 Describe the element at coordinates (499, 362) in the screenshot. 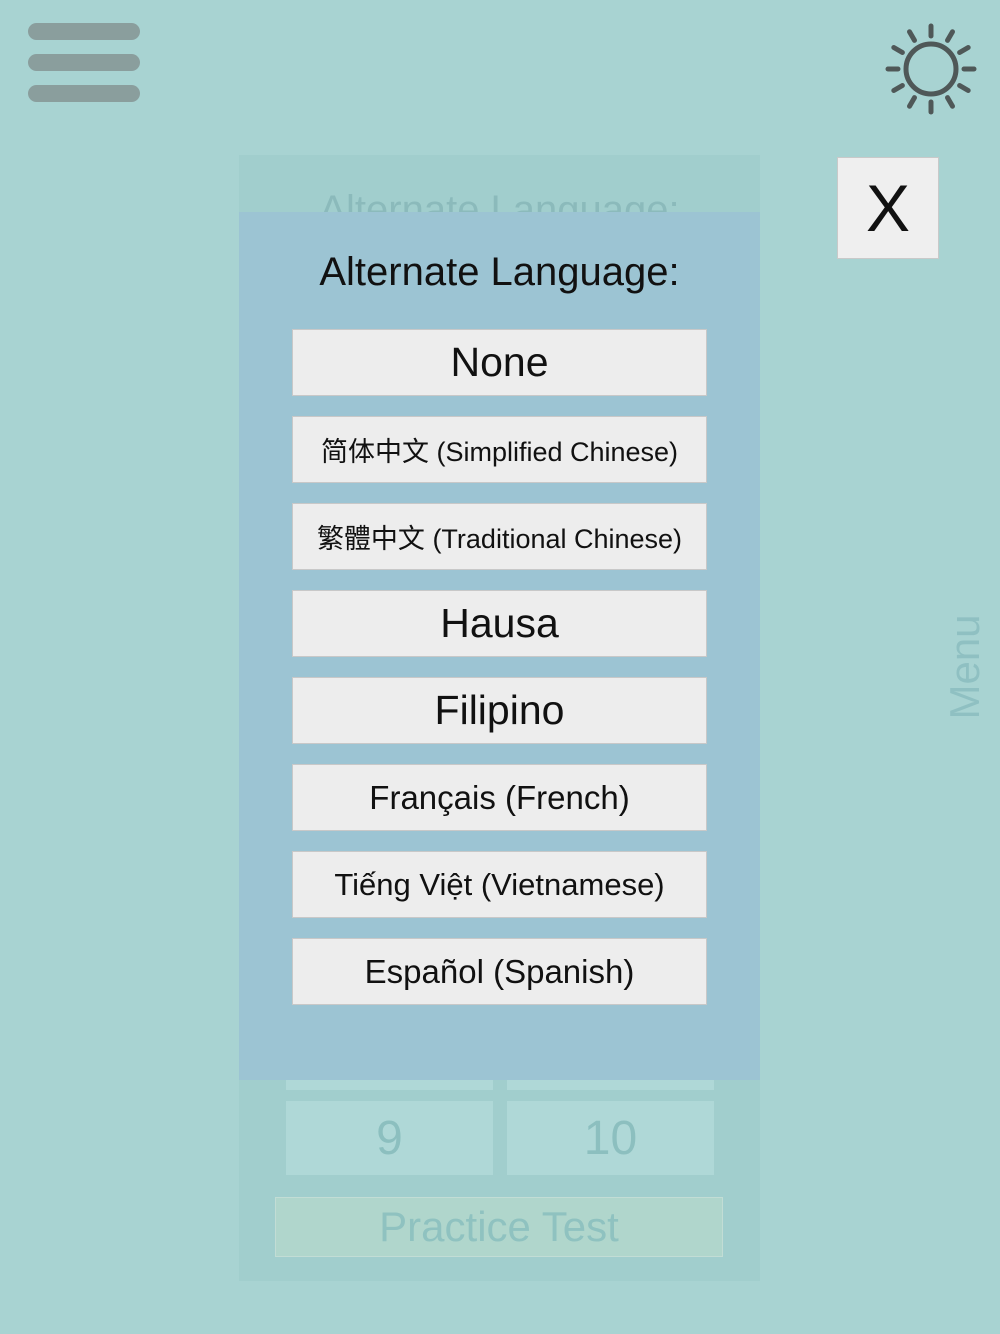

I see `language-option-none: None` at that location.